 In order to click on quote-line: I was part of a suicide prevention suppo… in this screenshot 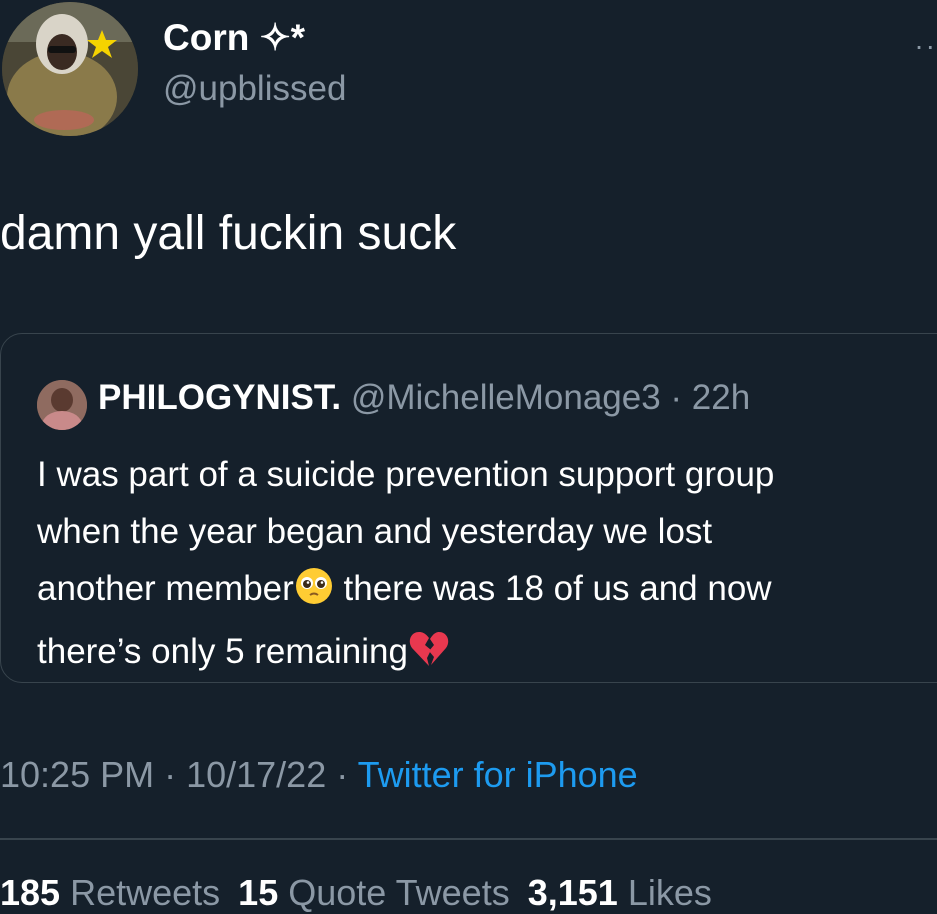, I will do `click(406, 474)`.